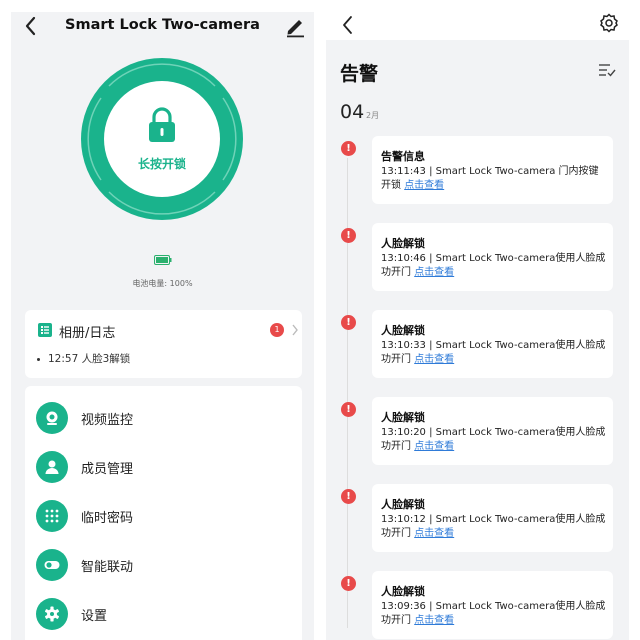  I want to click on menu-label: 视频监控, so click(107, 420).